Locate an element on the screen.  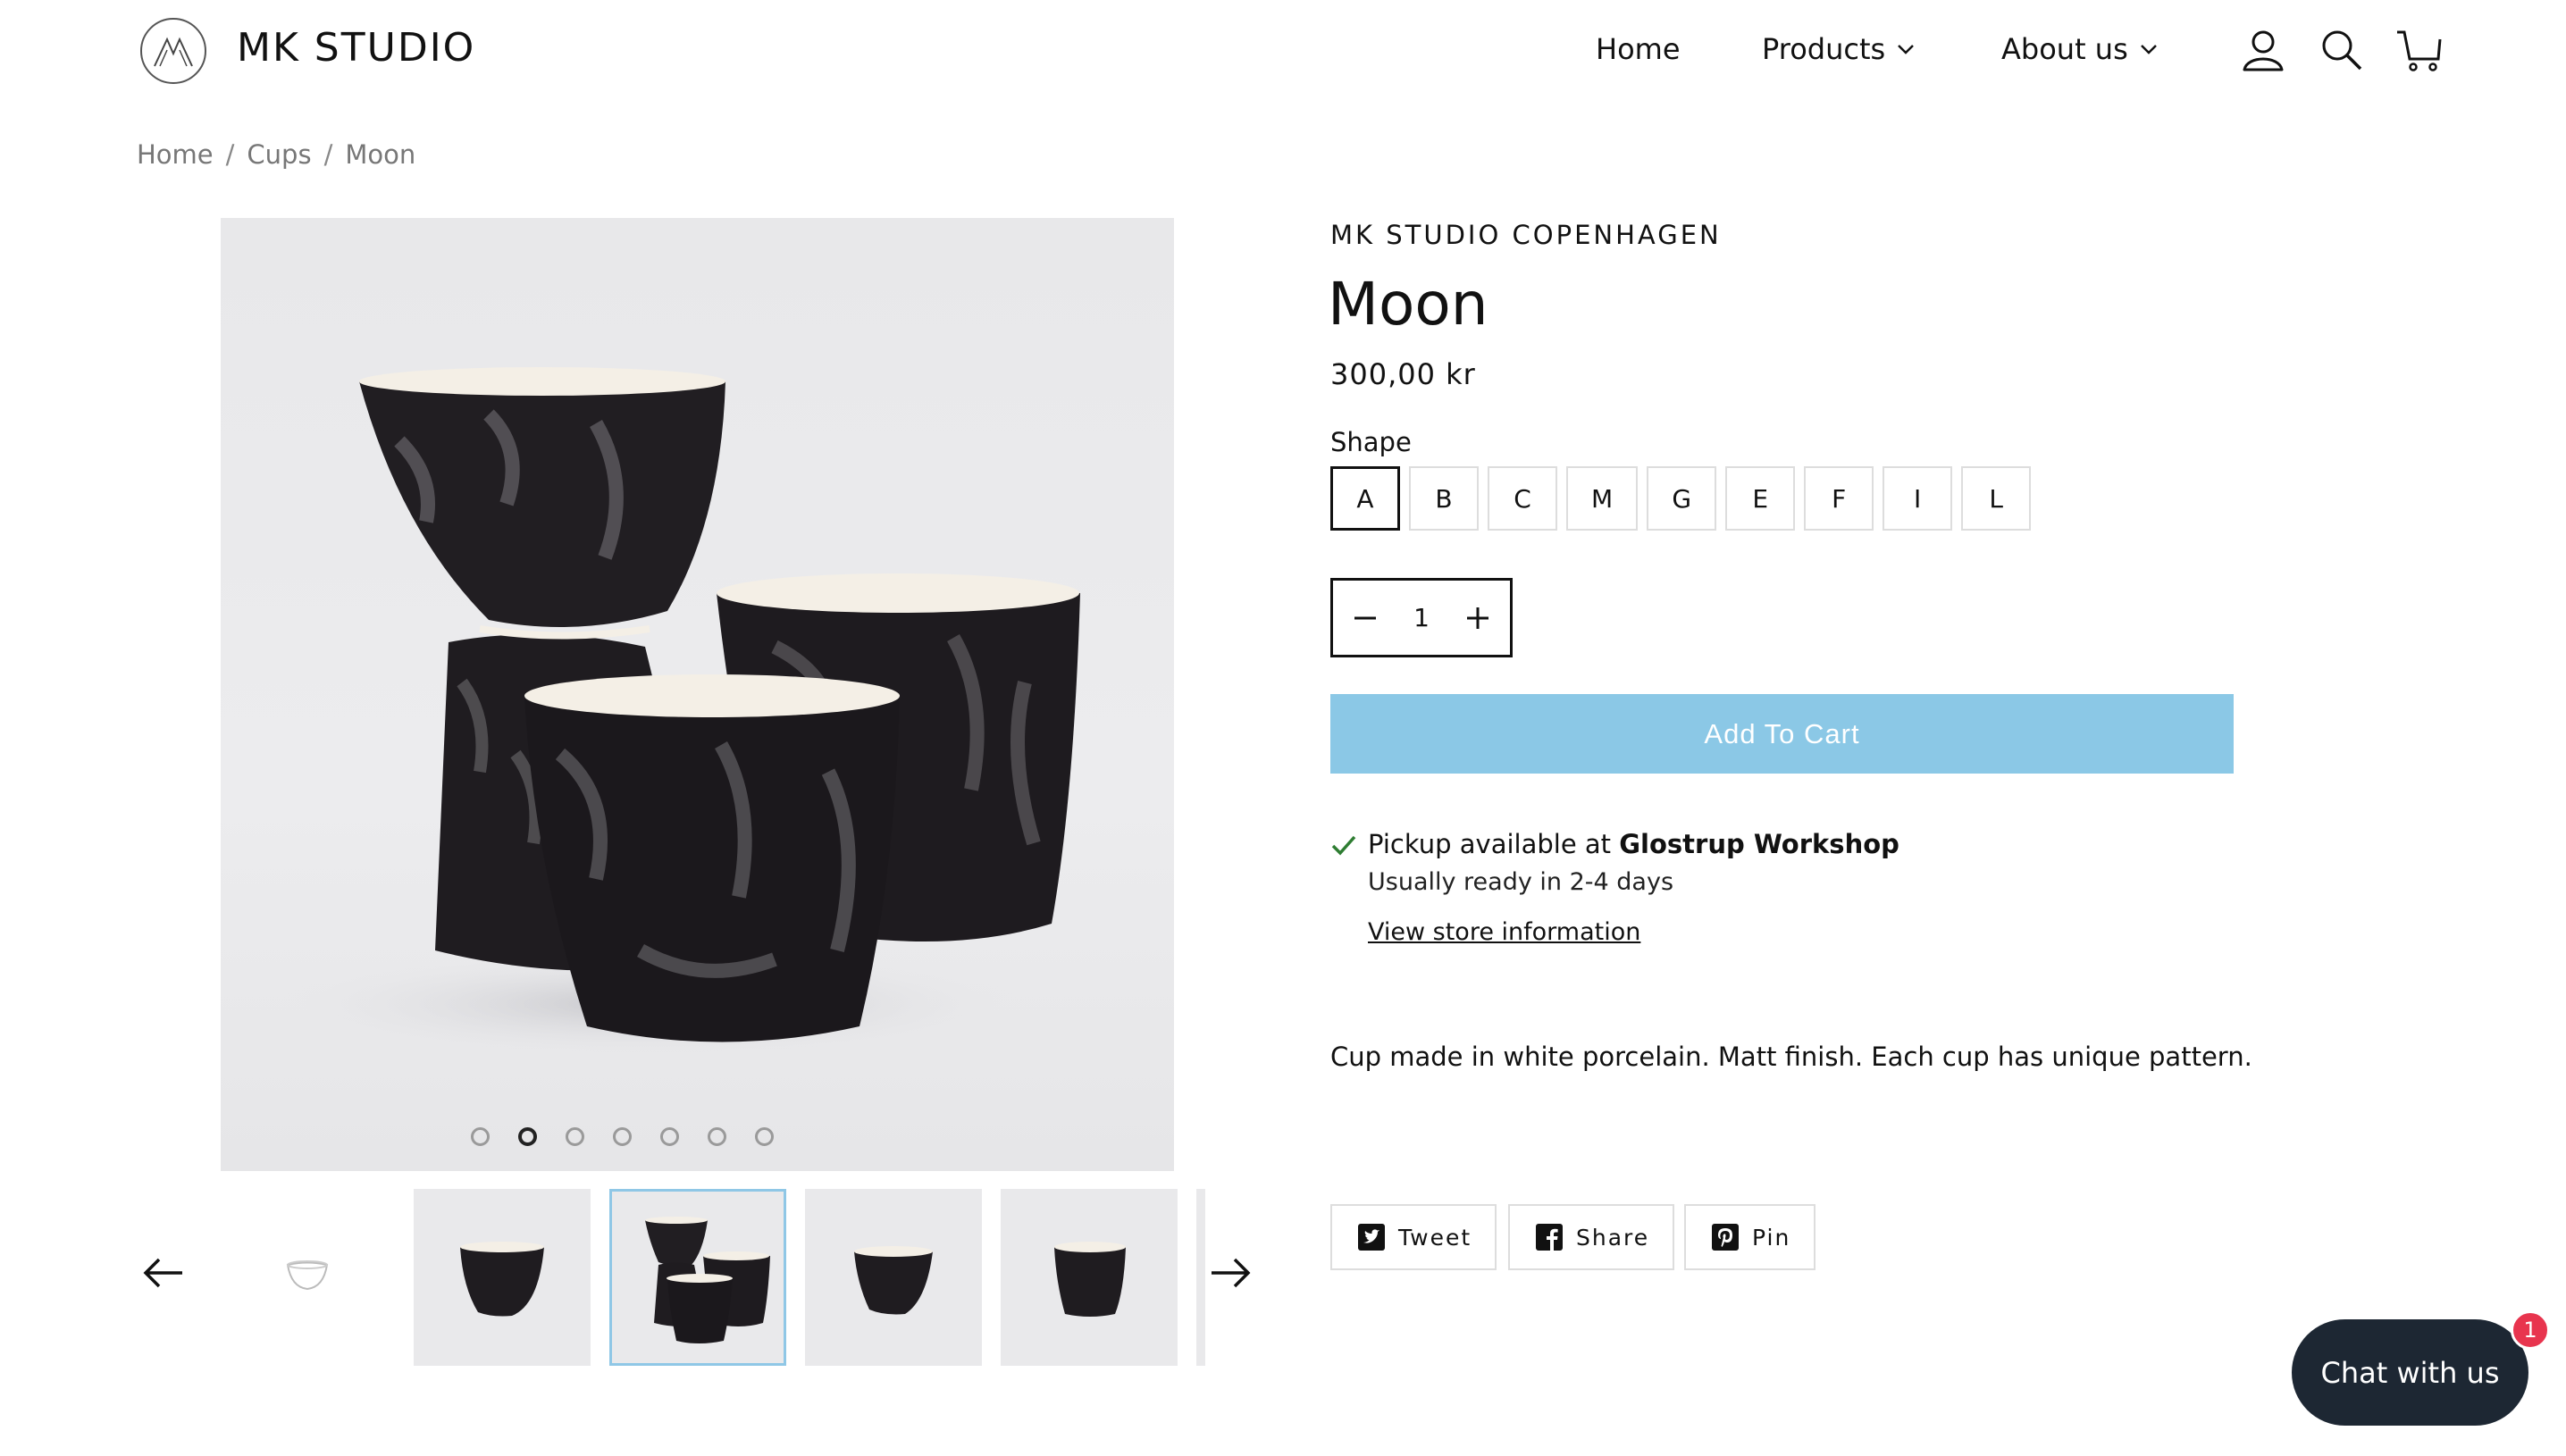
plus-icon is located at coordinates (1478, 618).